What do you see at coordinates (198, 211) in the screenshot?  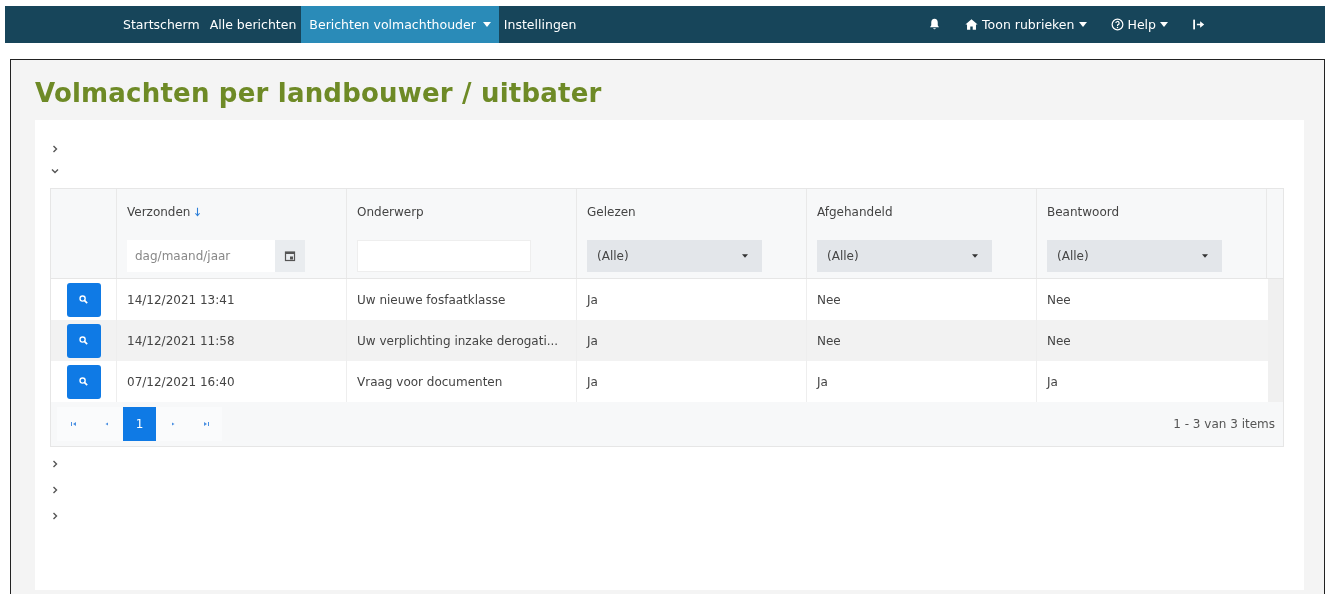 I see `sort-arrow-icon` at bounding box center [198, 211].